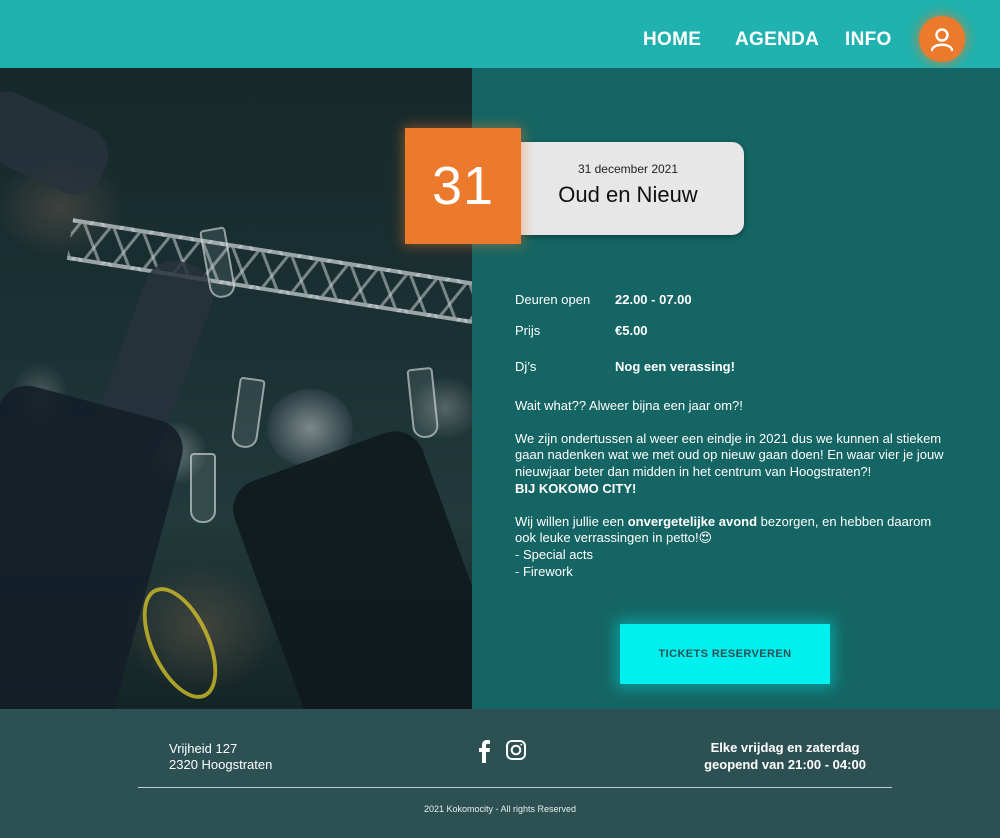 The height and width of the screenshot is (838, 1000). Describe the element at coordinates (675, 366) in the screenshot. I see `detail-value-djs: Nog een verassing!` at that location.